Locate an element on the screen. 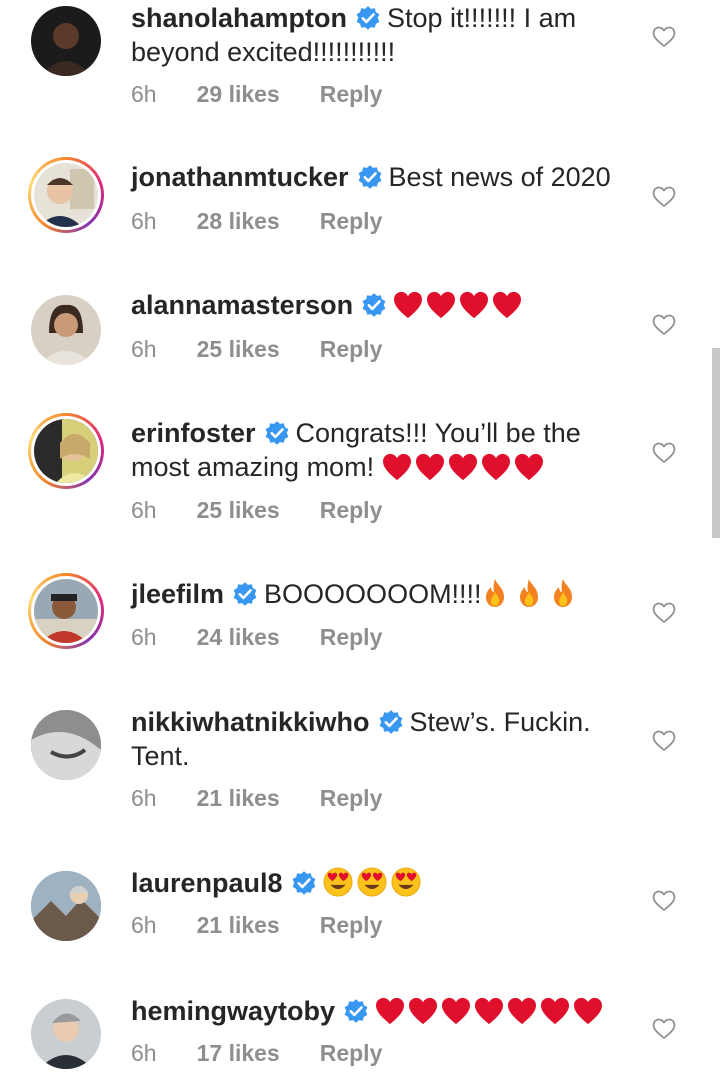 This screenshot has width=720, height=1074. comment-username: jleefilm is located at coordinates (177, 594).